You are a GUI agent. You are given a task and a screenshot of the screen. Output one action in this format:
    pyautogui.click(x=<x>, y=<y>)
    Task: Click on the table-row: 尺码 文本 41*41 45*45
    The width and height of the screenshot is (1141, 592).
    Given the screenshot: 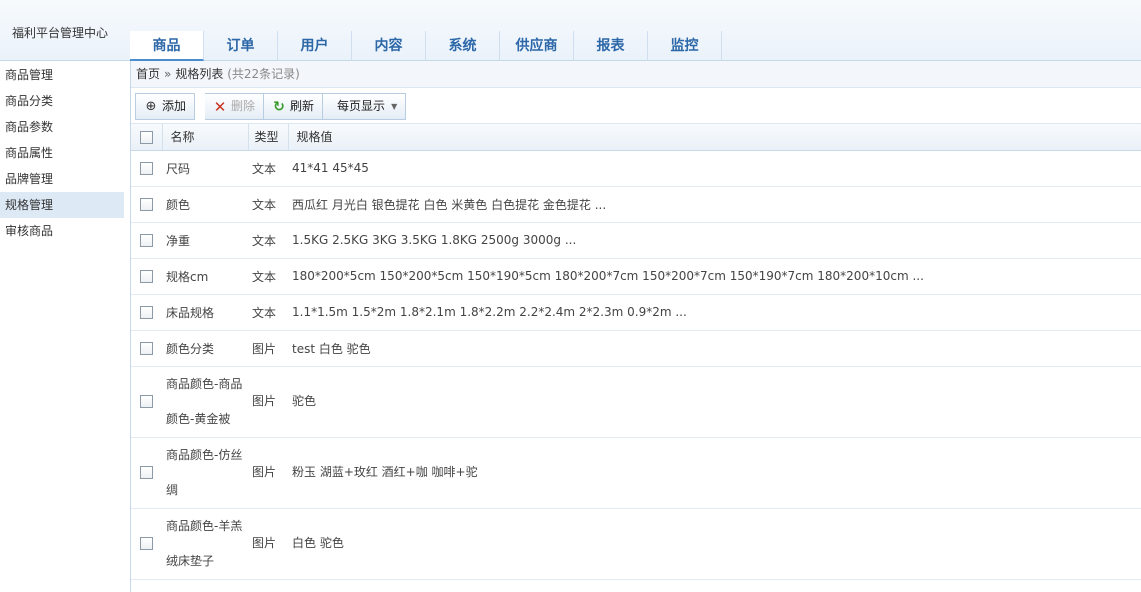 What is the action you would take?
    pyautogui.click(x=636, y=168)
    